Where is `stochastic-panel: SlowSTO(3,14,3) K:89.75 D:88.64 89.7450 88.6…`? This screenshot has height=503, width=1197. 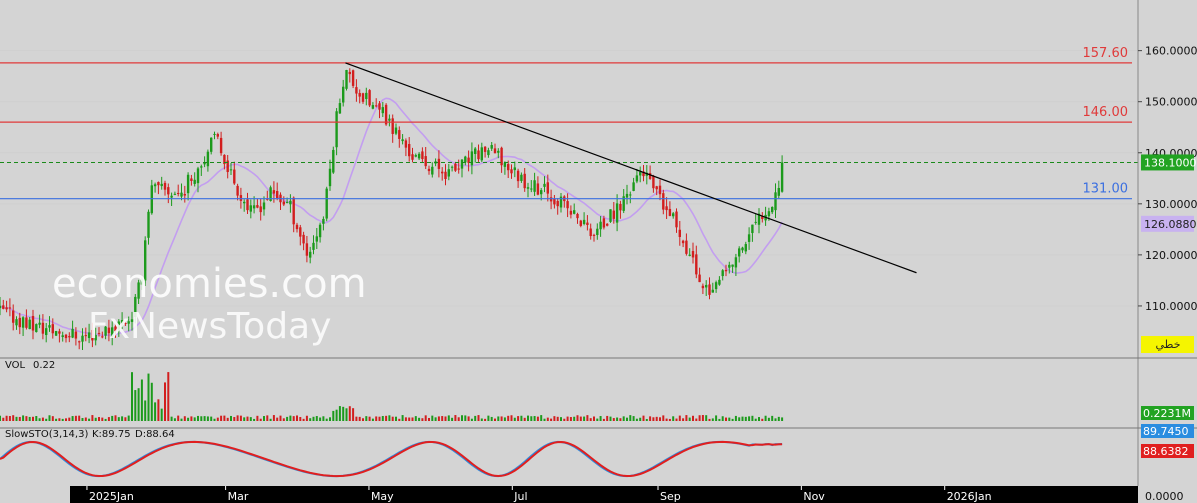
stochastic-panel: SlowSTO(3,14,3) K:89.75 D:88.64 89.7450 88.6… is located at coordinates (598, 451).